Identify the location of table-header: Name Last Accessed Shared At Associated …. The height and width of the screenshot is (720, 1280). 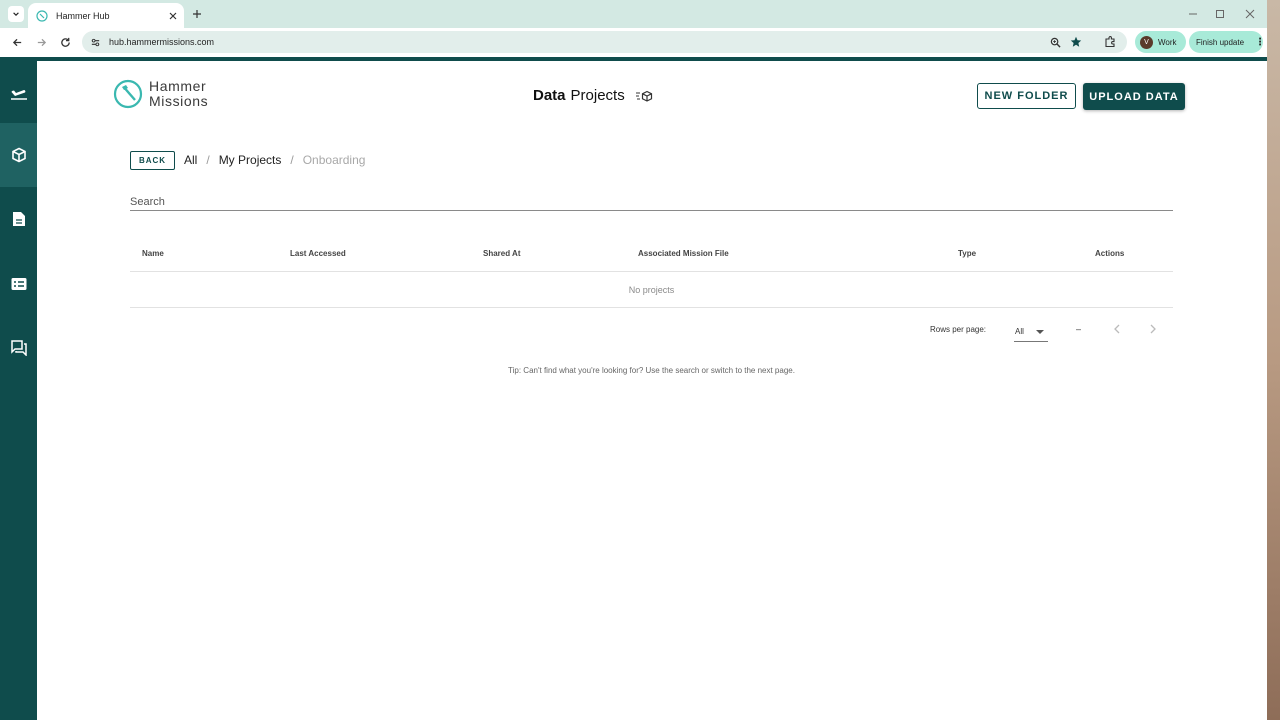
(651, 255).